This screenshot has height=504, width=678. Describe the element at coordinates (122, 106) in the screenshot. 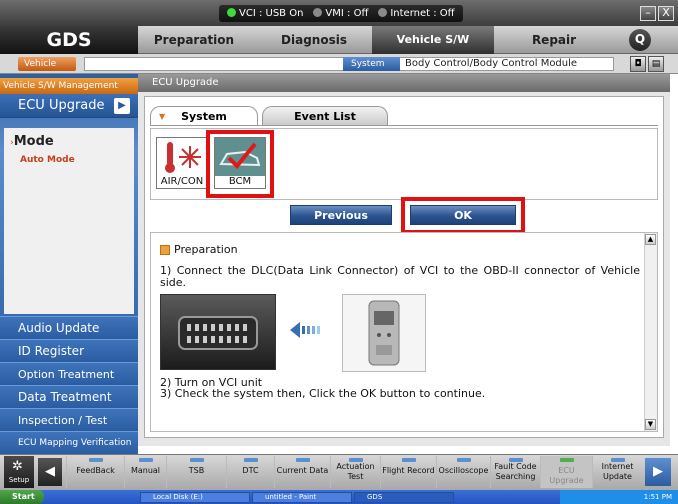

I see `chevron-right-icon: ▶` at that location.